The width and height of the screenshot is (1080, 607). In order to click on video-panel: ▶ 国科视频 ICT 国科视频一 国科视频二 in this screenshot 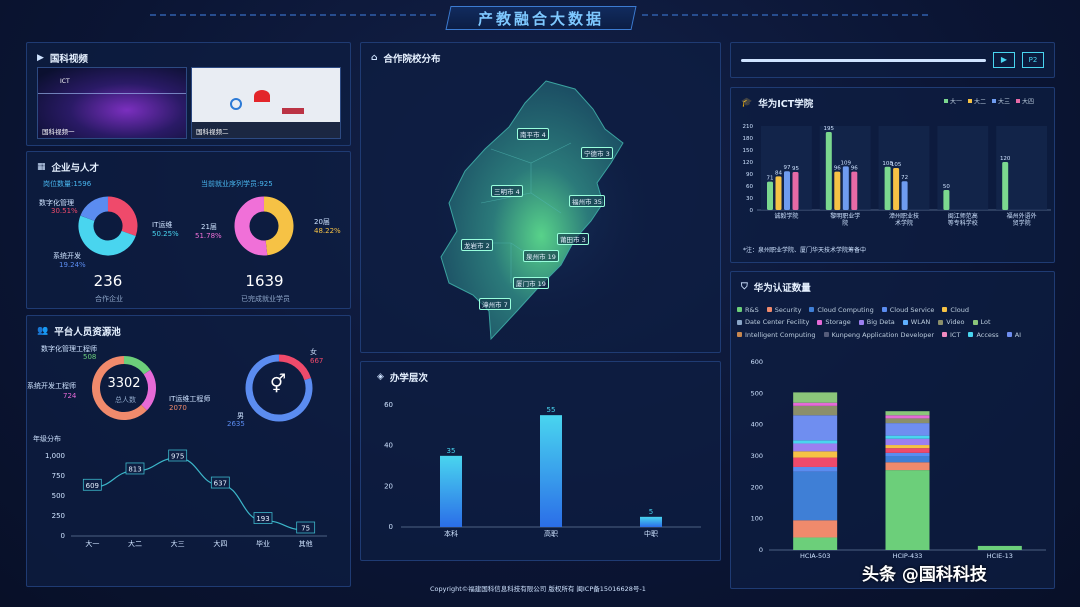, I will do `click(188, 94)`.